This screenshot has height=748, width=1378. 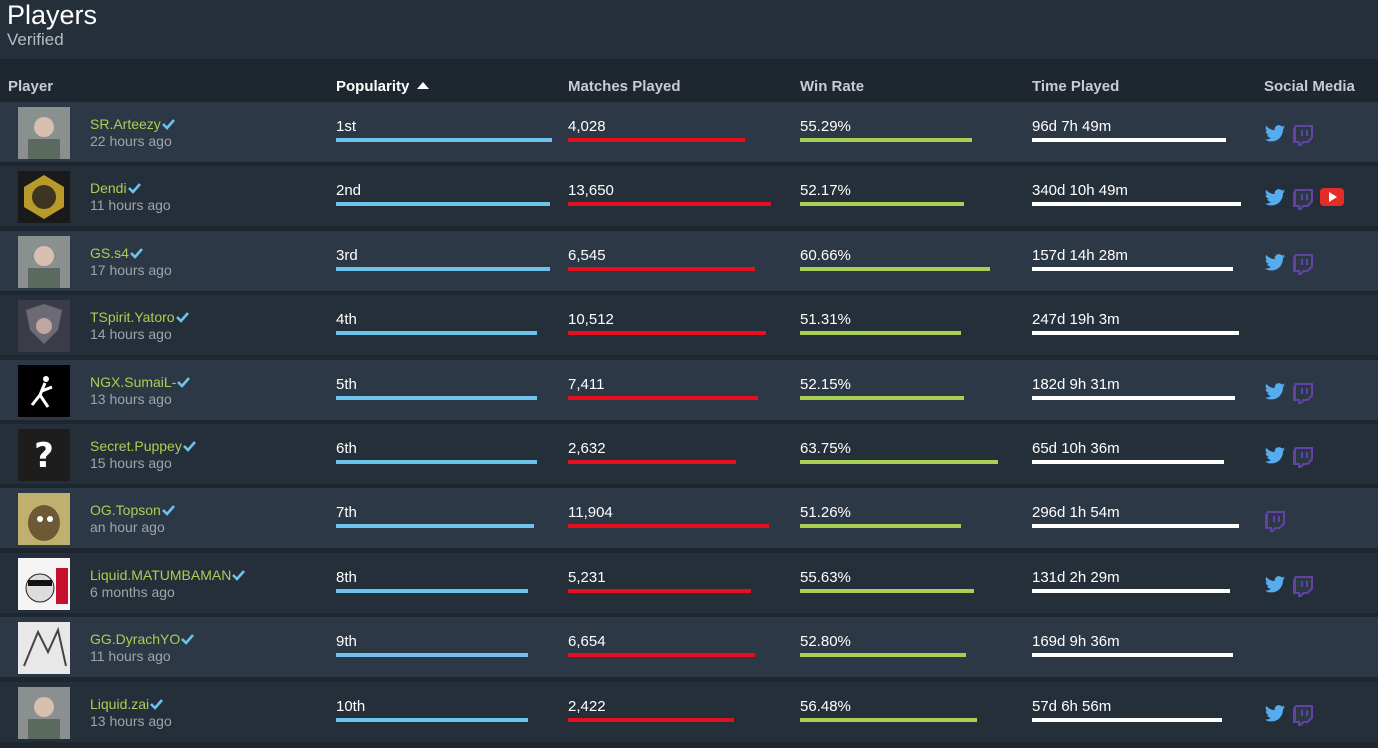 What do you see at coordinates (689, 62) in the screenshot?
I see `divider` at bounding box center [689, 62].